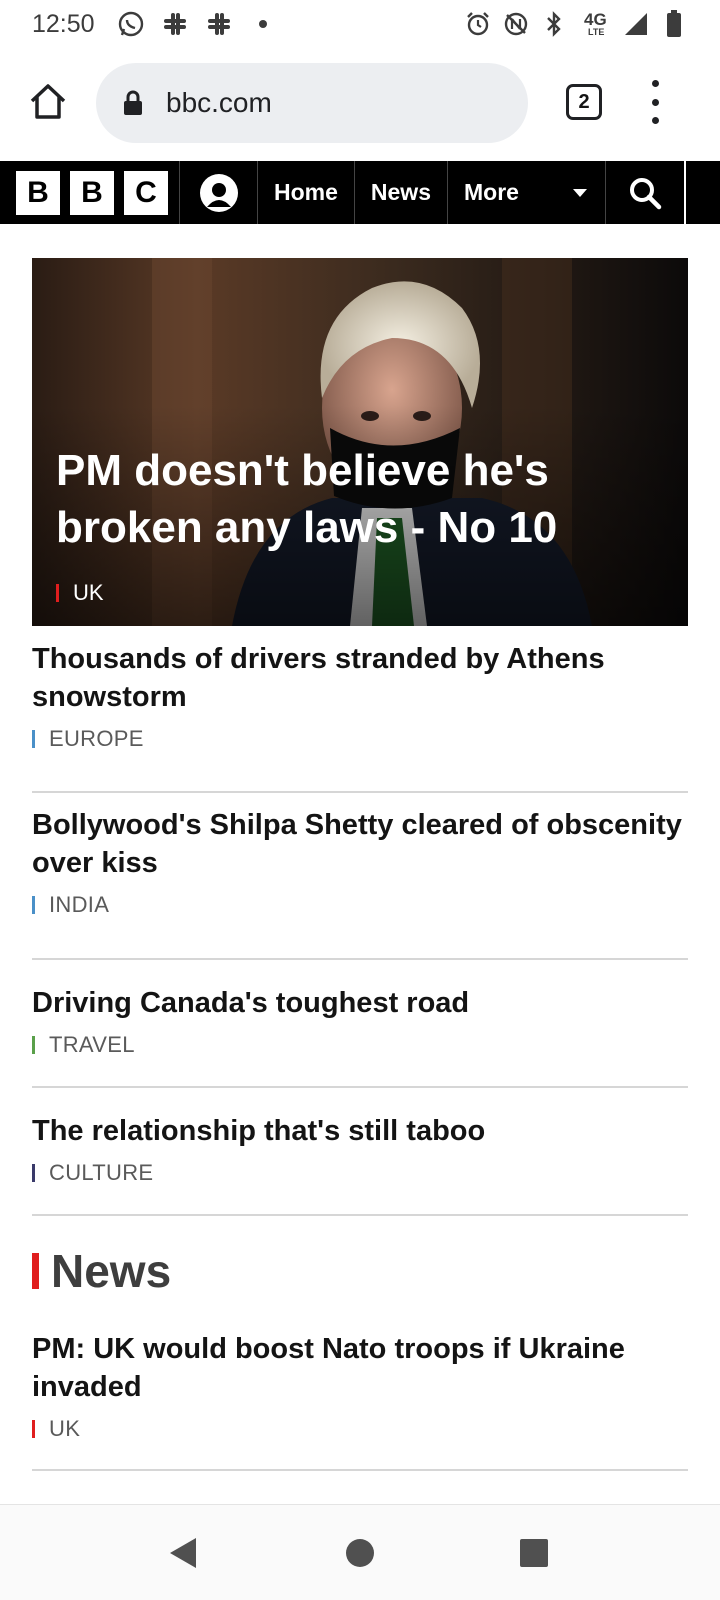 This screenshot has height=1600, width=720. Describe the element at coordinates (101, 1172) in the screenshot. I see `story-tag-label: CULTURE` at that location.